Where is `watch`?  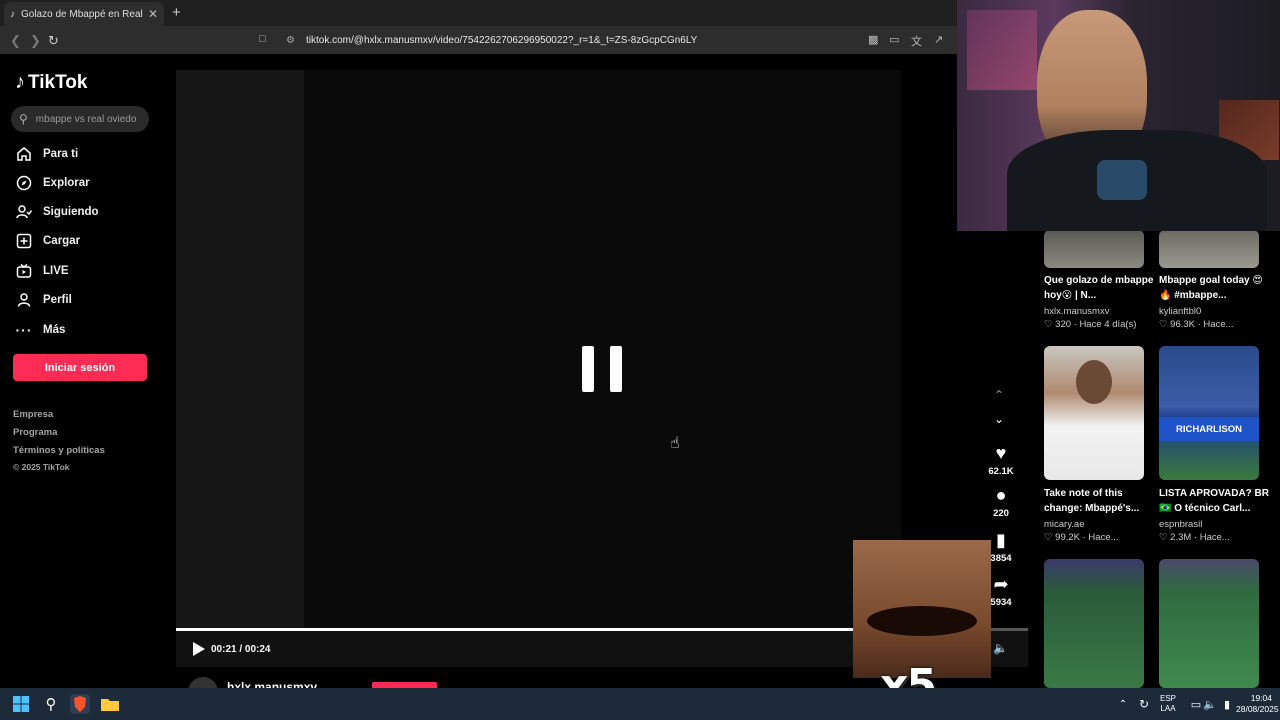 watch is located at coordinates (1122, 180).